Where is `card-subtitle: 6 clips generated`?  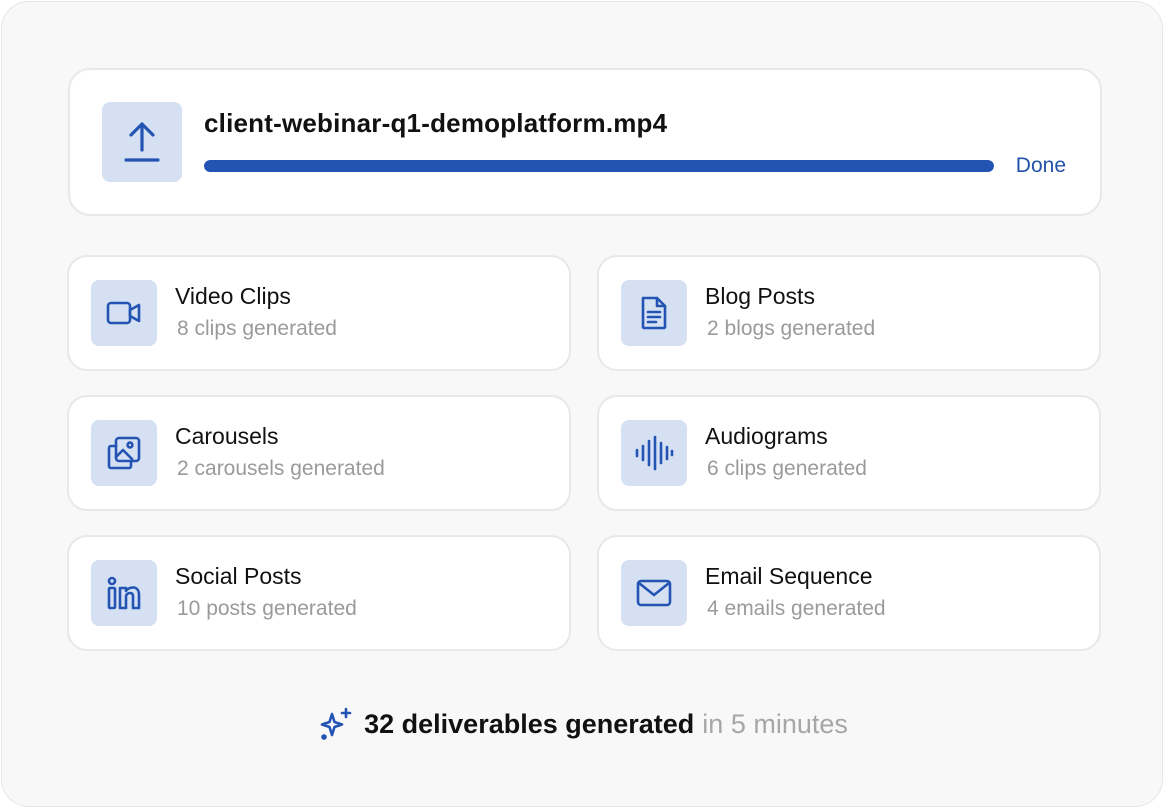
card-subtitle: 6 clips generated is located at coordinates (787, 468).